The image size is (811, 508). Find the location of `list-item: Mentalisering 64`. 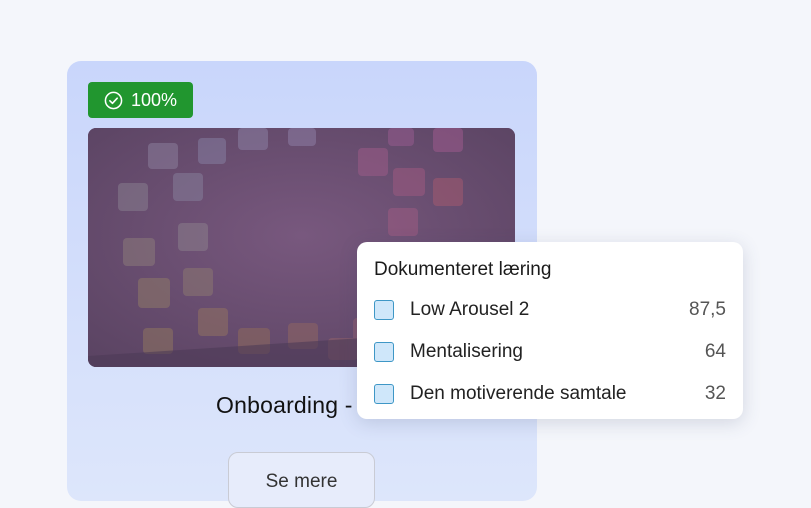

list-item: Mentalisering 64 is located at coordinates (550, 352).